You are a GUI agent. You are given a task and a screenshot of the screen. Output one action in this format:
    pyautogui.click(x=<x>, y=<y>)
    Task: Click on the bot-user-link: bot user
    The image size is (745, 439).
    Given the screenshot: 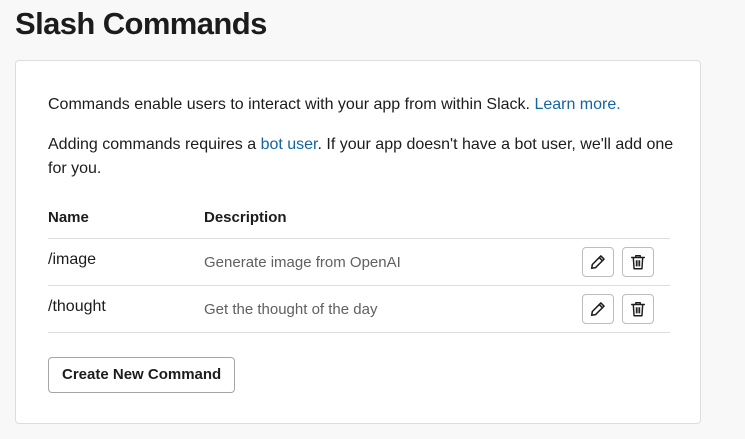 What is the action you would take?
    pyautogui.click(x=289, y=144)
    